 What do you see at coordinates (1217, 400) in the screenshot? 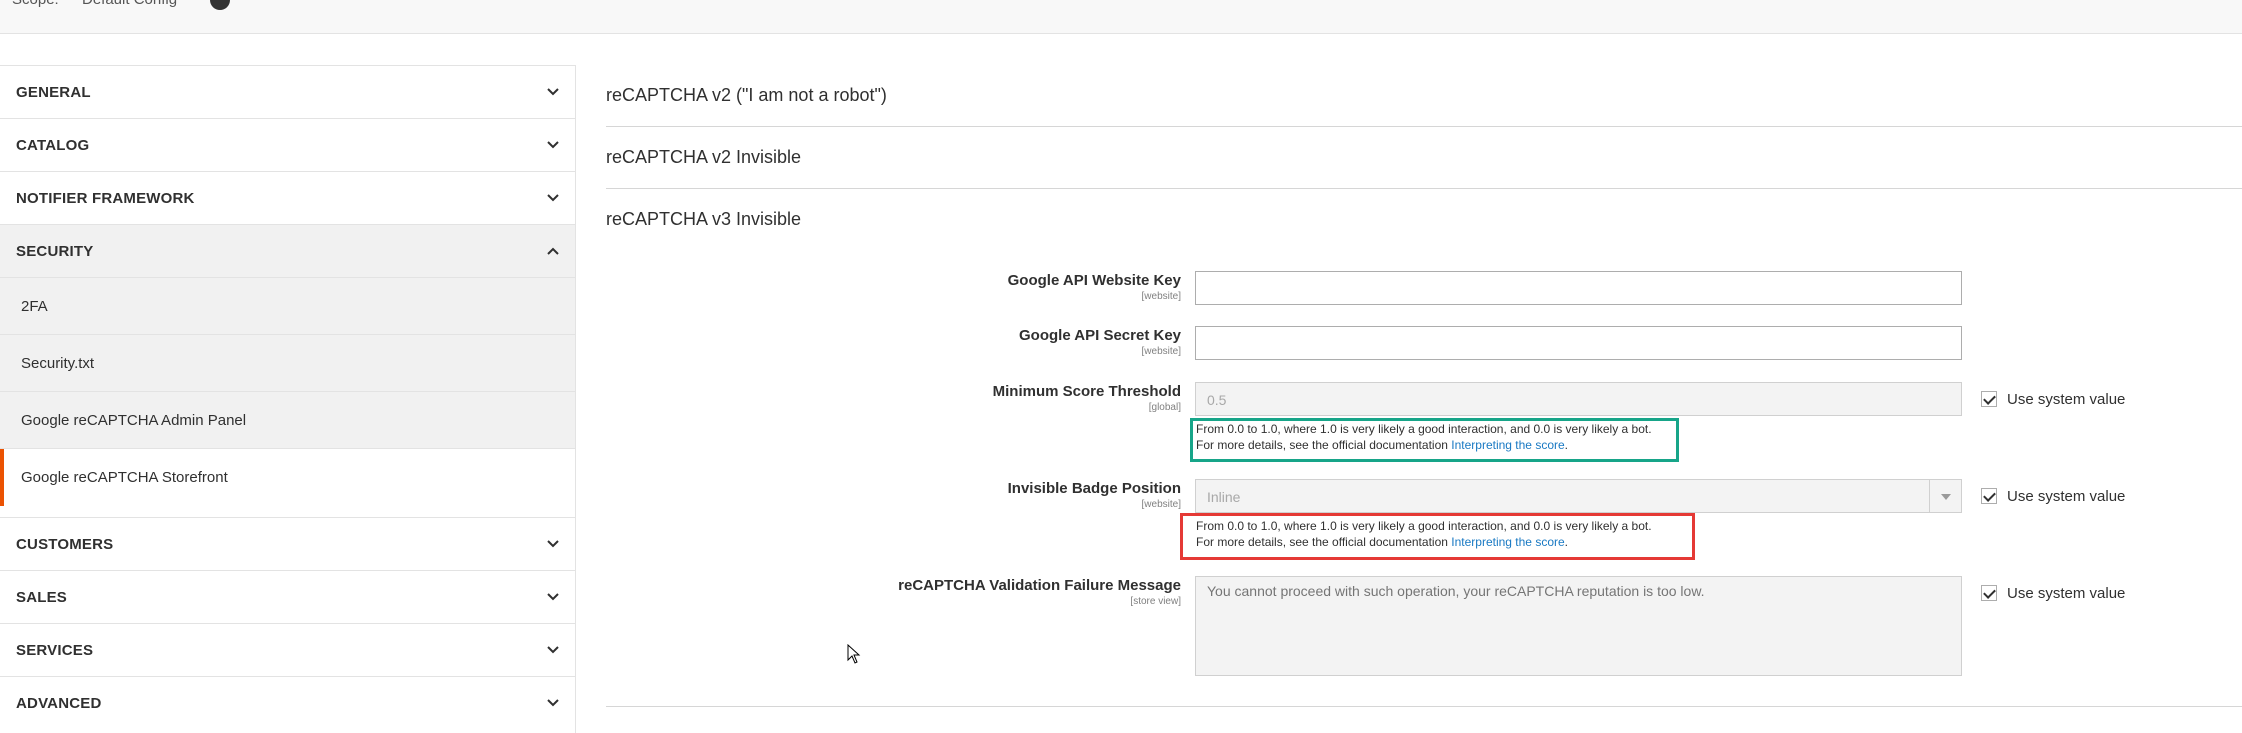
I see `score-threshold-value: 0.5` at bounding box center [1217, 400].